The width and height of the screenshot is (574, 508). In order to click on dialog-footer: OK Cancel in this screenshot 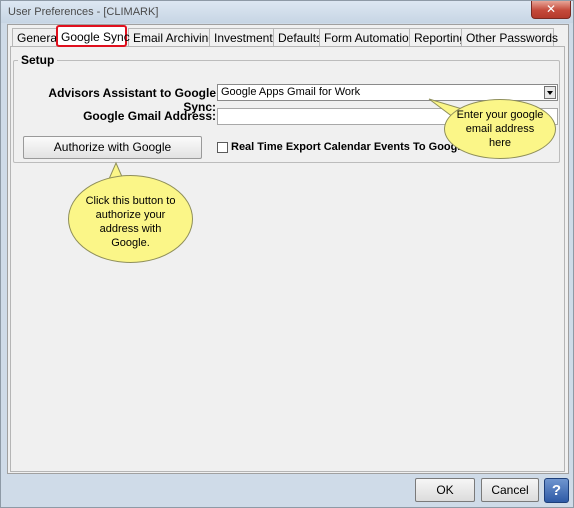, I will do `click(287, 490)`.